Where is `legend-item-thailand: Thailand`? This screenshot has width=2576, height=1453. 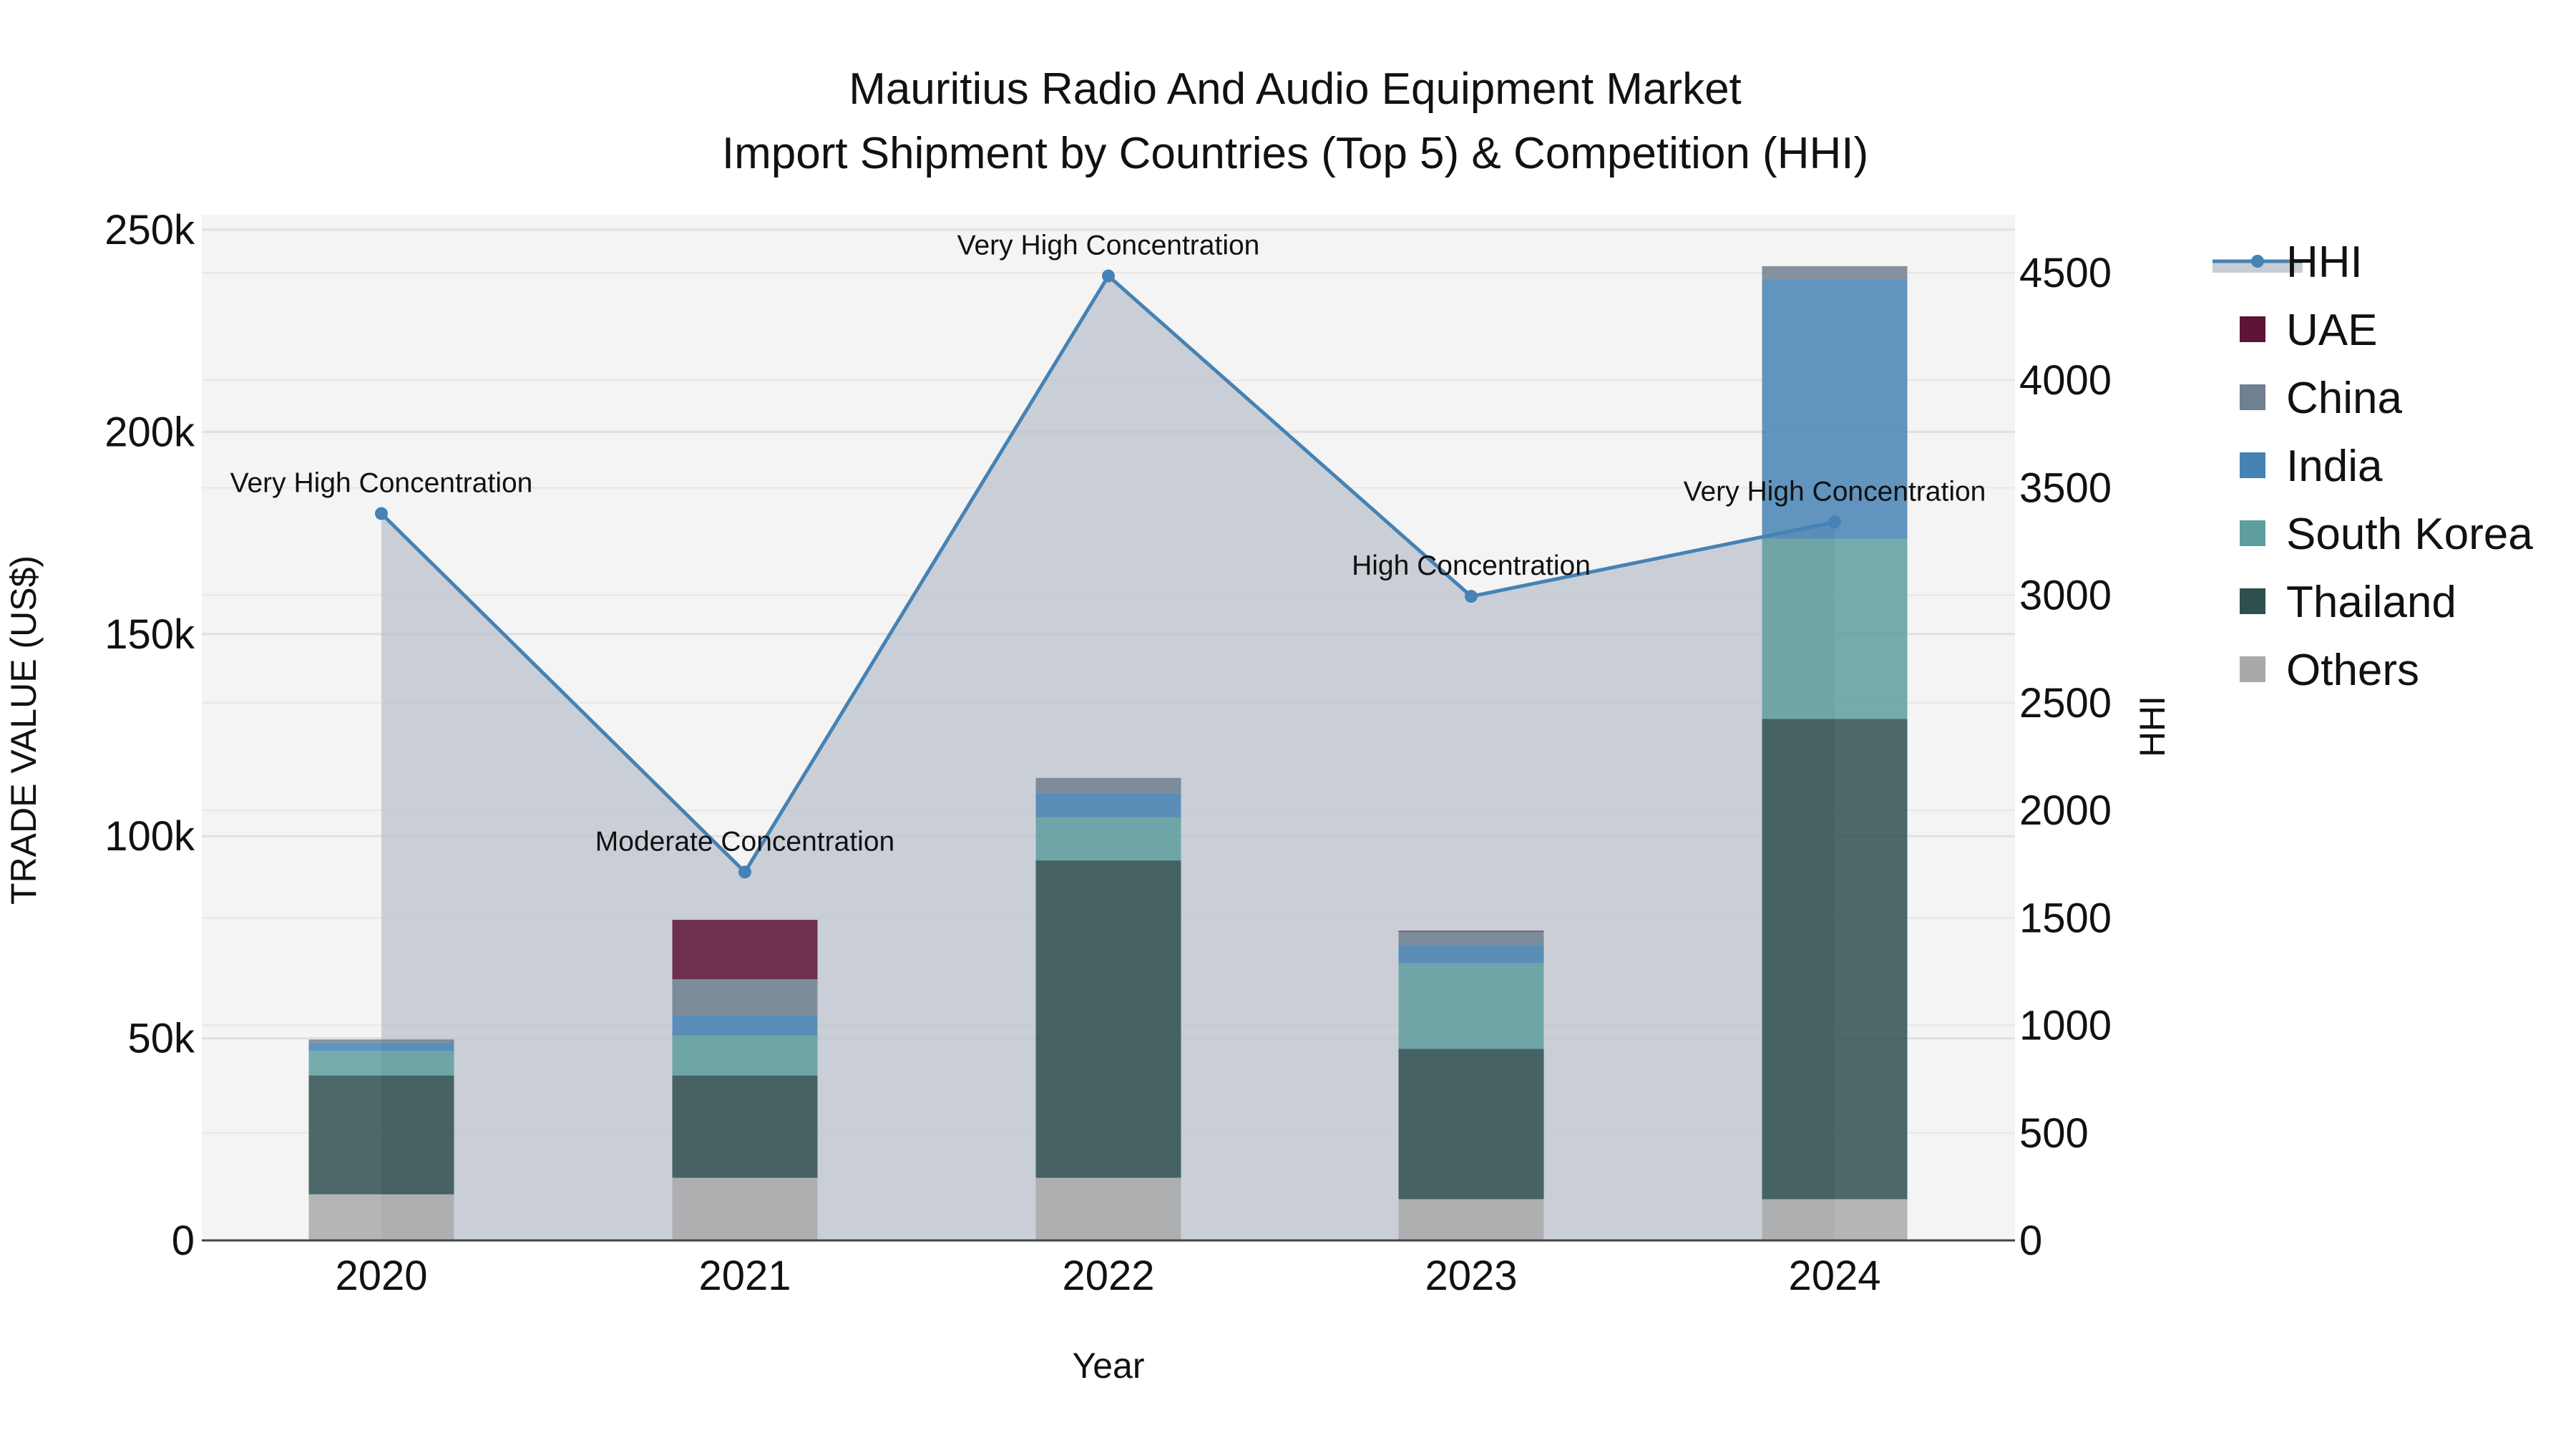
legend-item-thailand: Thailand is located at coordinates (2348, 602).